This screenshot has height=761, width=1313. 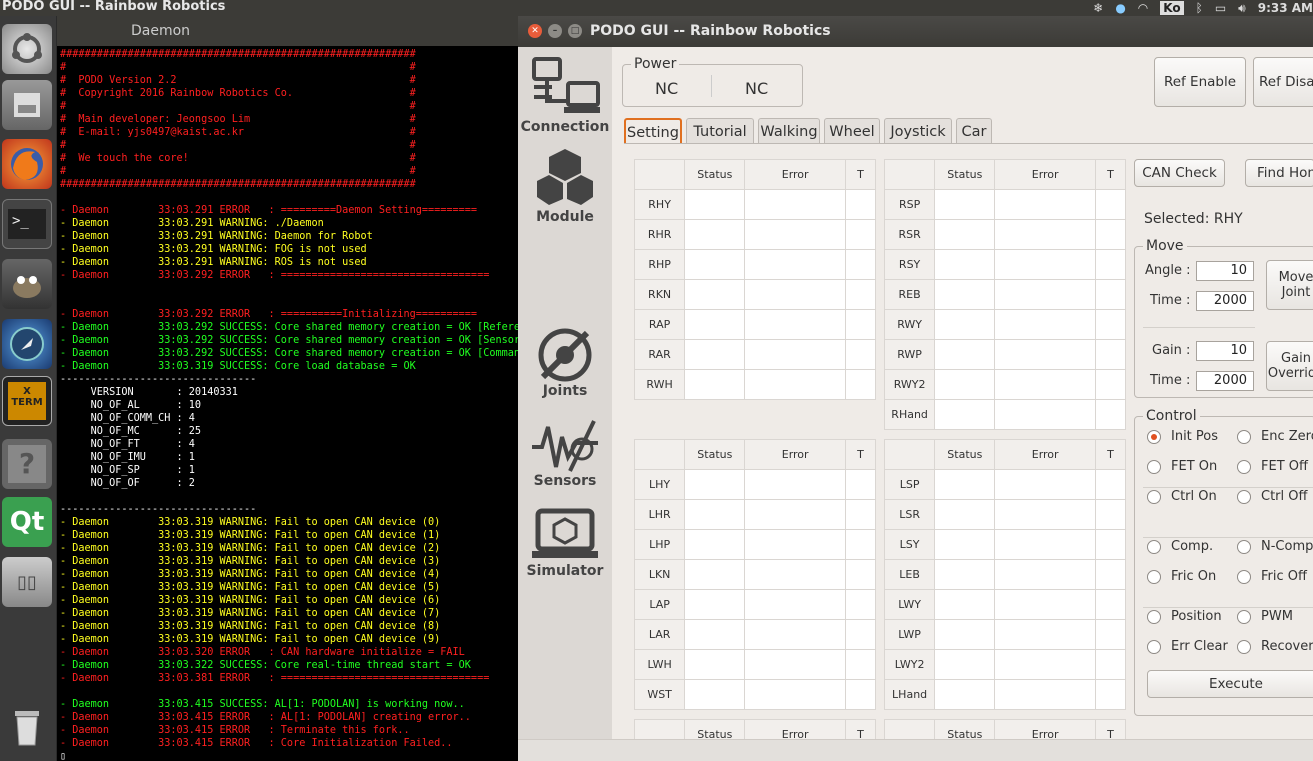 What do you see at coordinates (755, 354) in the screenshot?
I see `table-row: RAR` at bounding box center [755, 354].